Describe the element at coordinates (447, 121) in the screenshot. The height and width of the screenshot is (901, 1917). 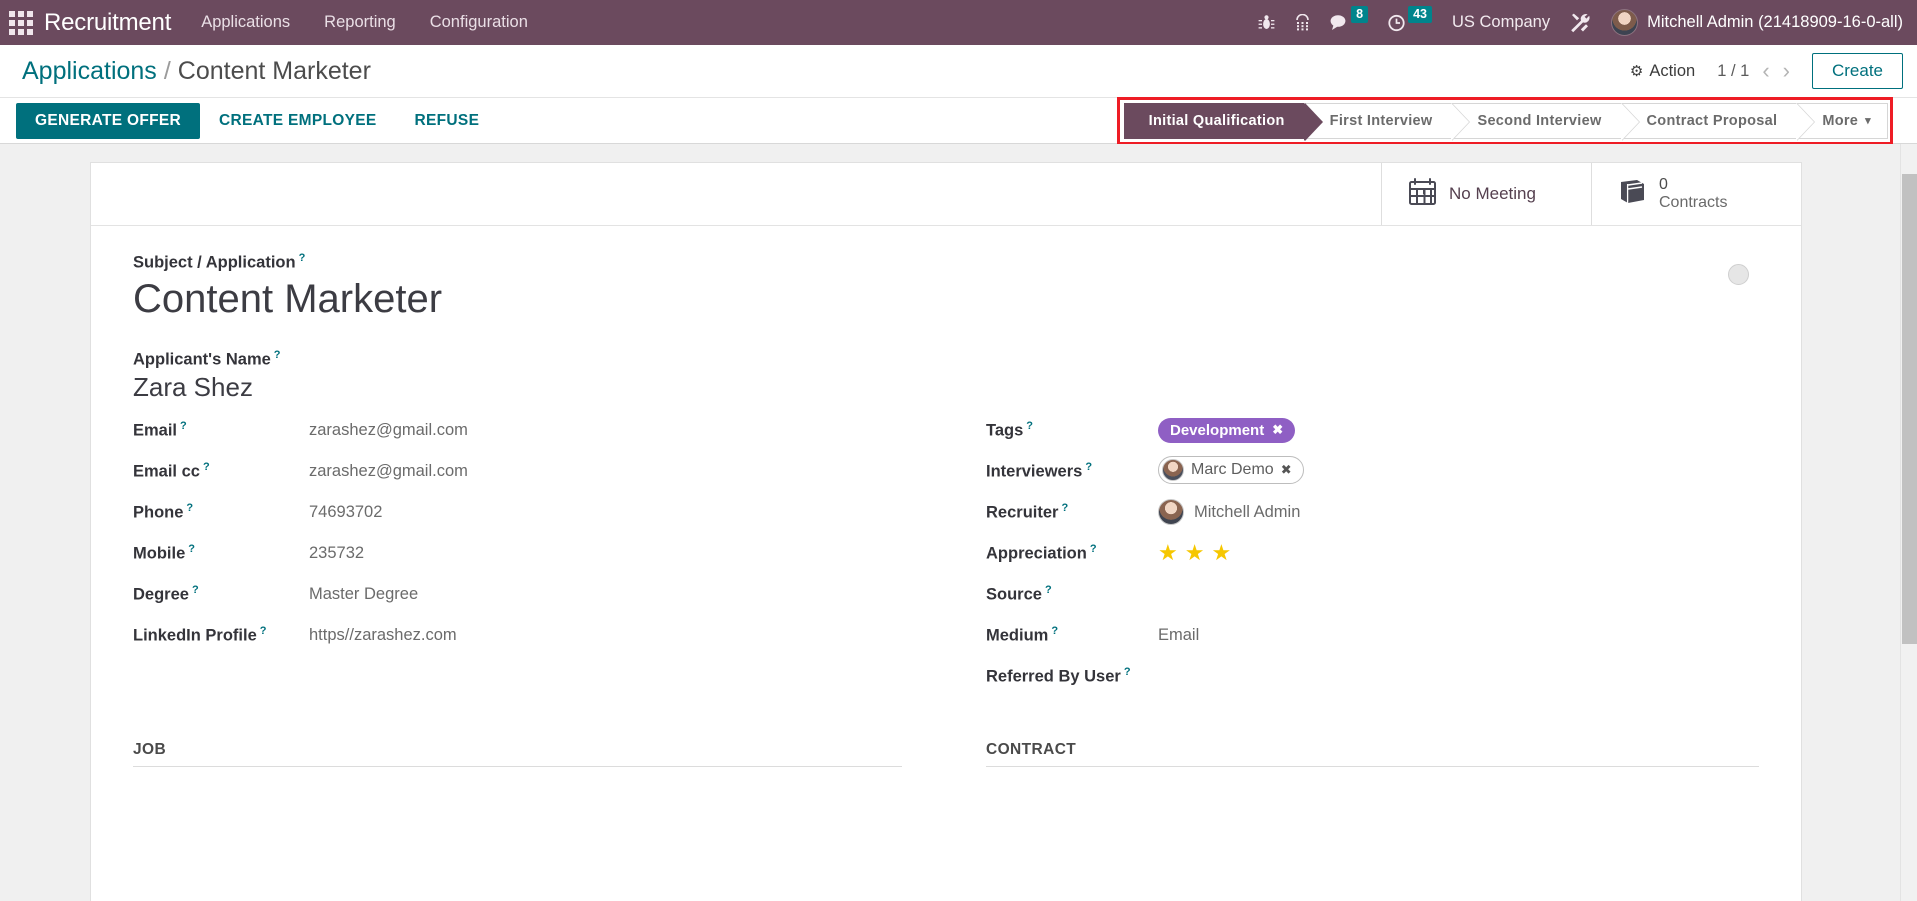
I see `refuse-button: Refuse` at that location.